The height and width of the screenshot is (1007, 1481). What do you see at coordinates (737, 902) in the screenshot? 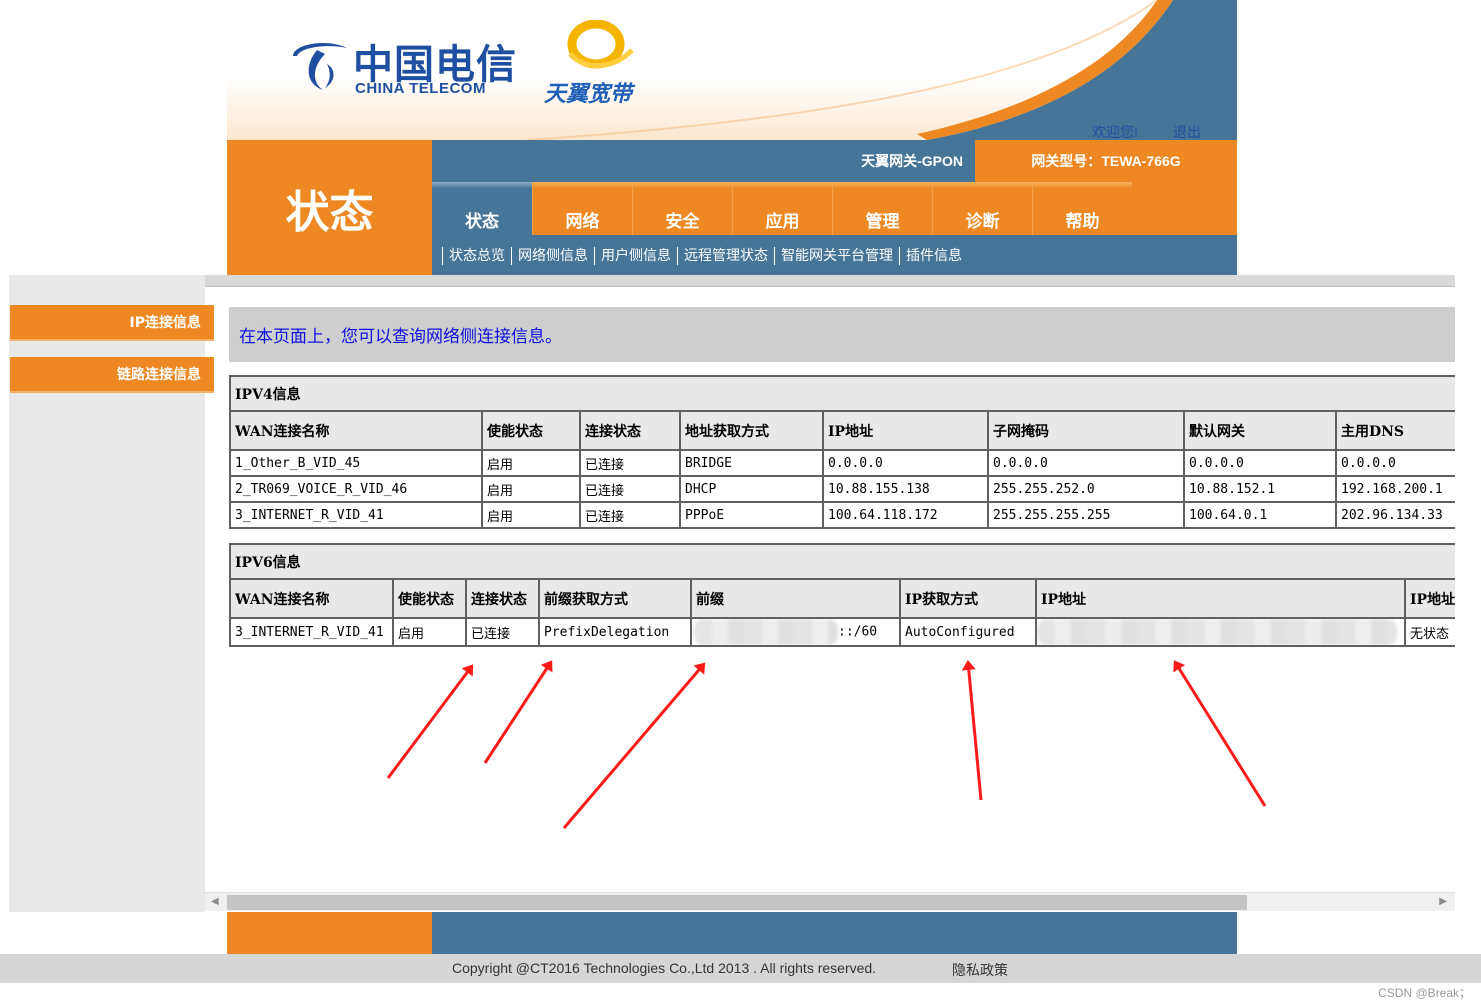
I see `scrollbar-thumb` at bounding box center [737, 902].